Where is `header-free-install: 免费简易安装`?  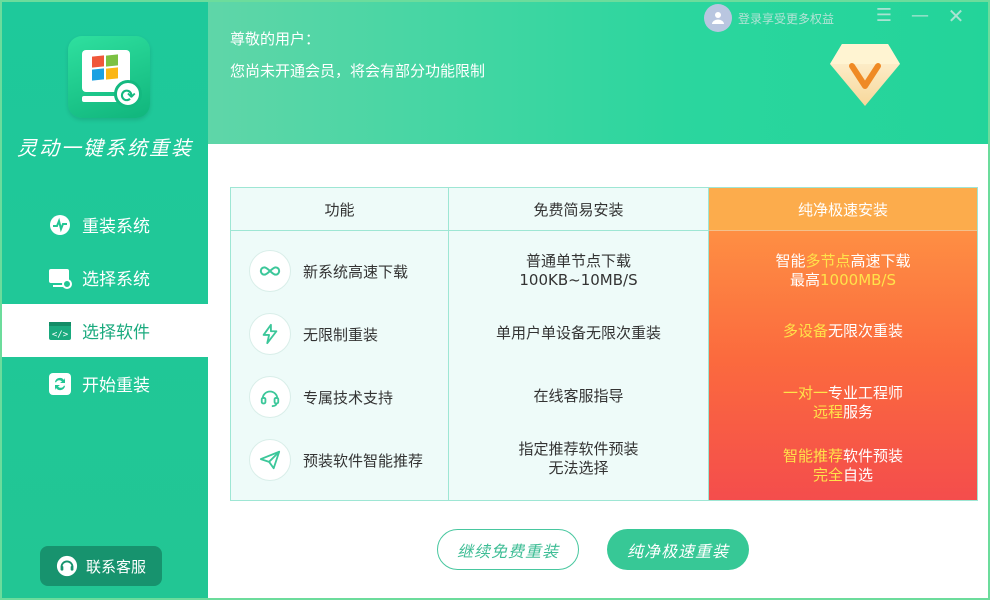 header-free-install: 免费简易安装 is located at coordinates (578, 209).